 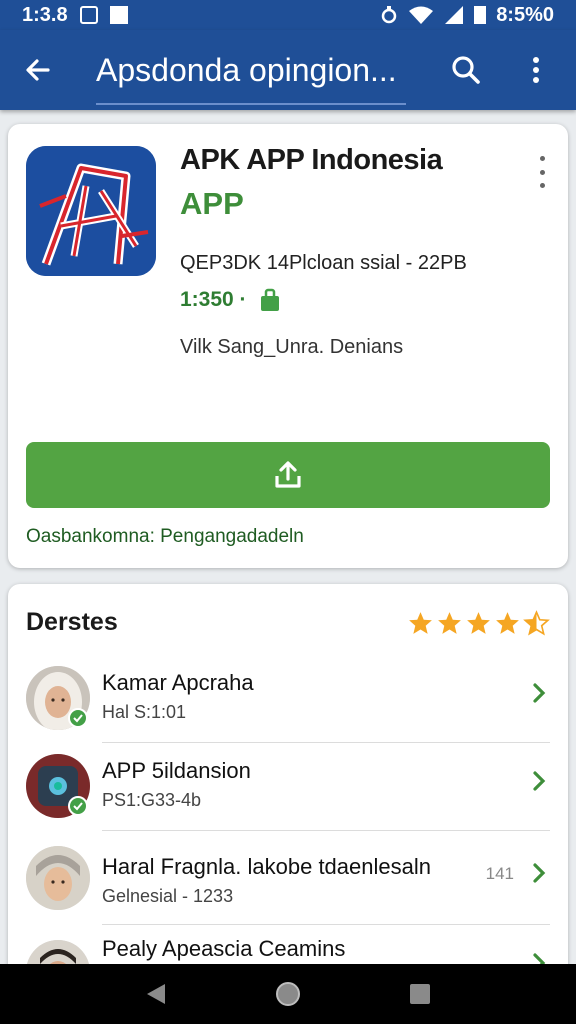 I want to click on back-arrow-icon, so click(x=38, y=70).